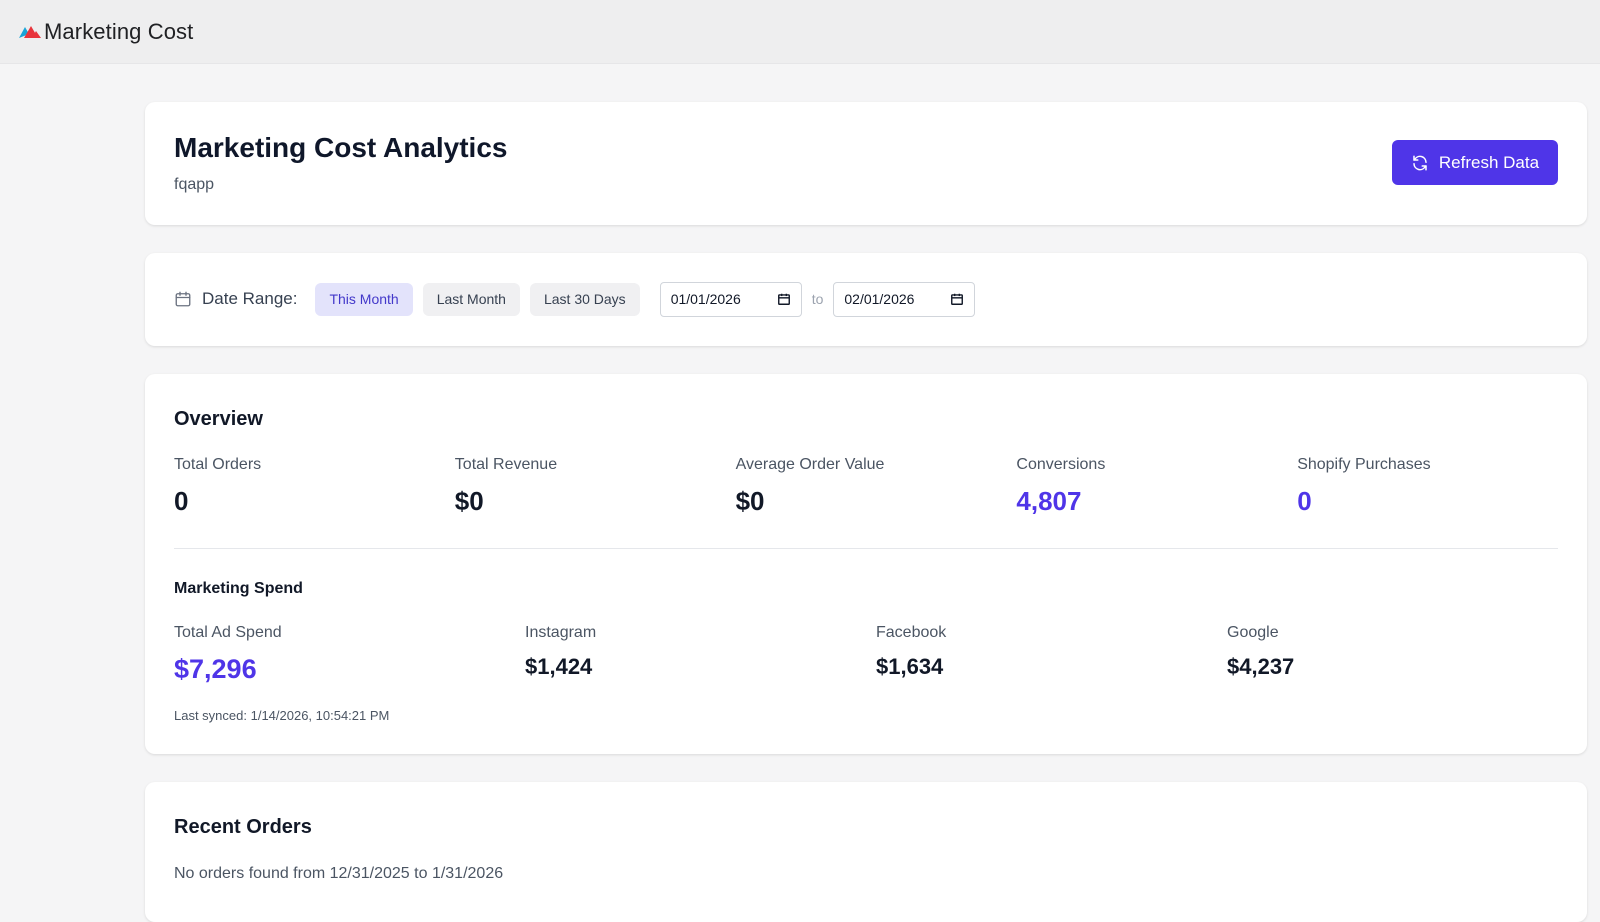 This screenshot has height=922, width=1600. What do you see at coordinates (183, 299) in the screenshot?
I see `calendar-icon` at bounding box center [183, 299].